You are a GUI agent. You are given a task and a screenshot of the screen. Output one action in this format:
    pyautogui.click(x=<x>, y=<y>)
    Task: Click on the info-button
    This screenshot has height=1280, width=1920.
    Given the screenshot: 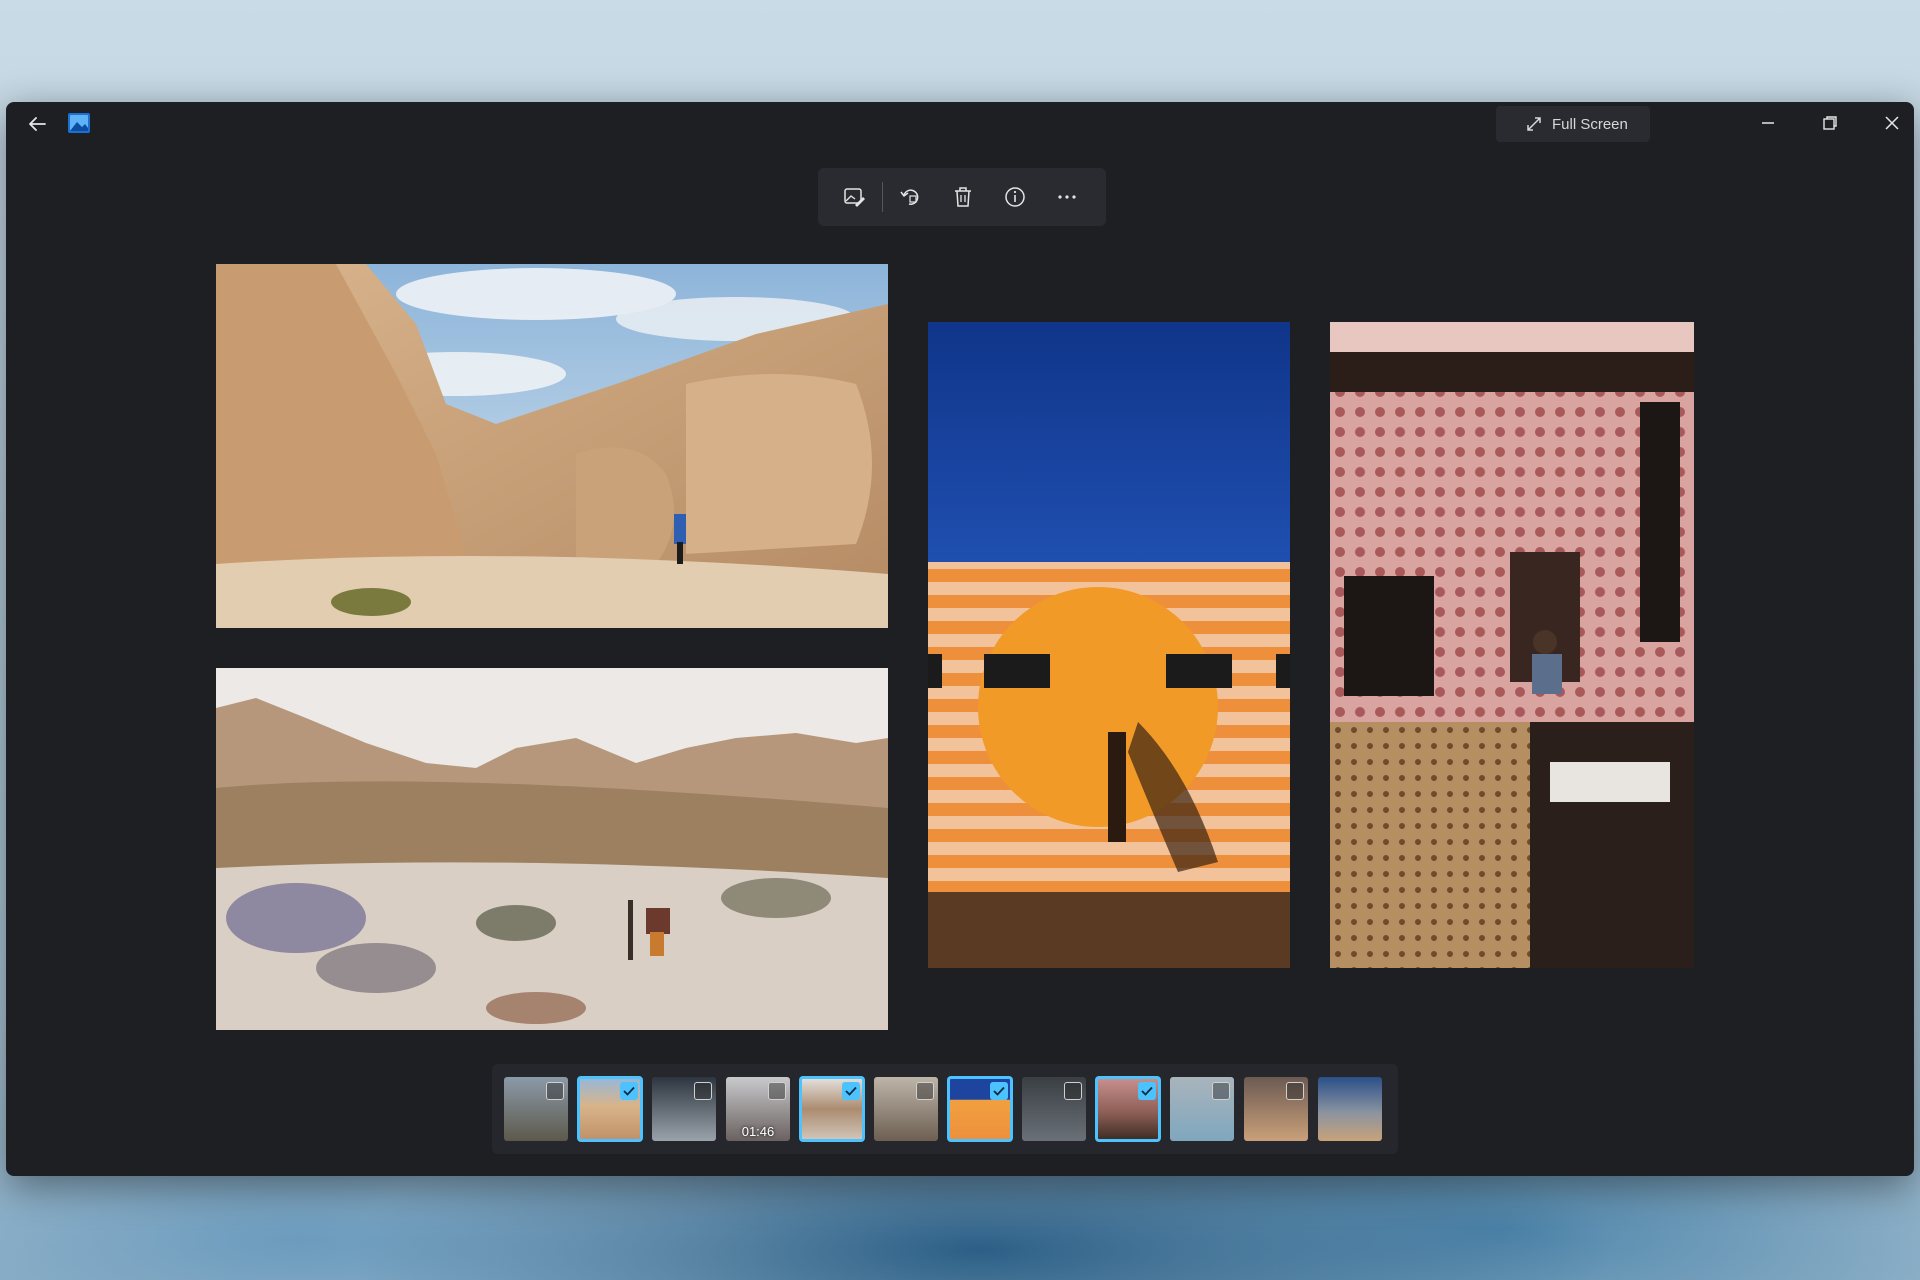 What is the action you would take?
    pyautogui.click(x=1015, y=197)
    